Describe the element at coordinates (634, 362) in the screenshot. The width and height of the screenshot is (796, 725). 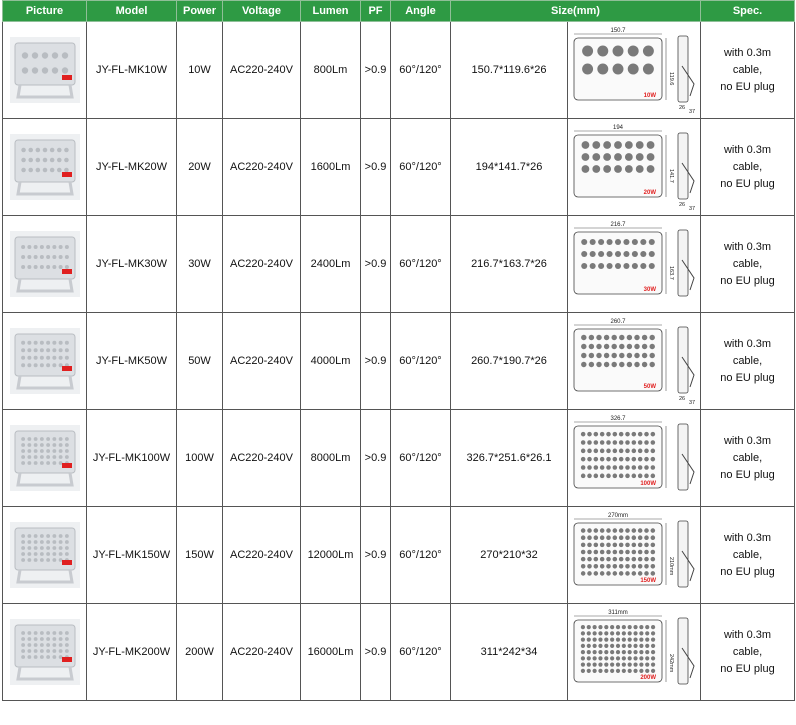
I see `dimension-drawing: 260.7 50W 26 37` at that location.